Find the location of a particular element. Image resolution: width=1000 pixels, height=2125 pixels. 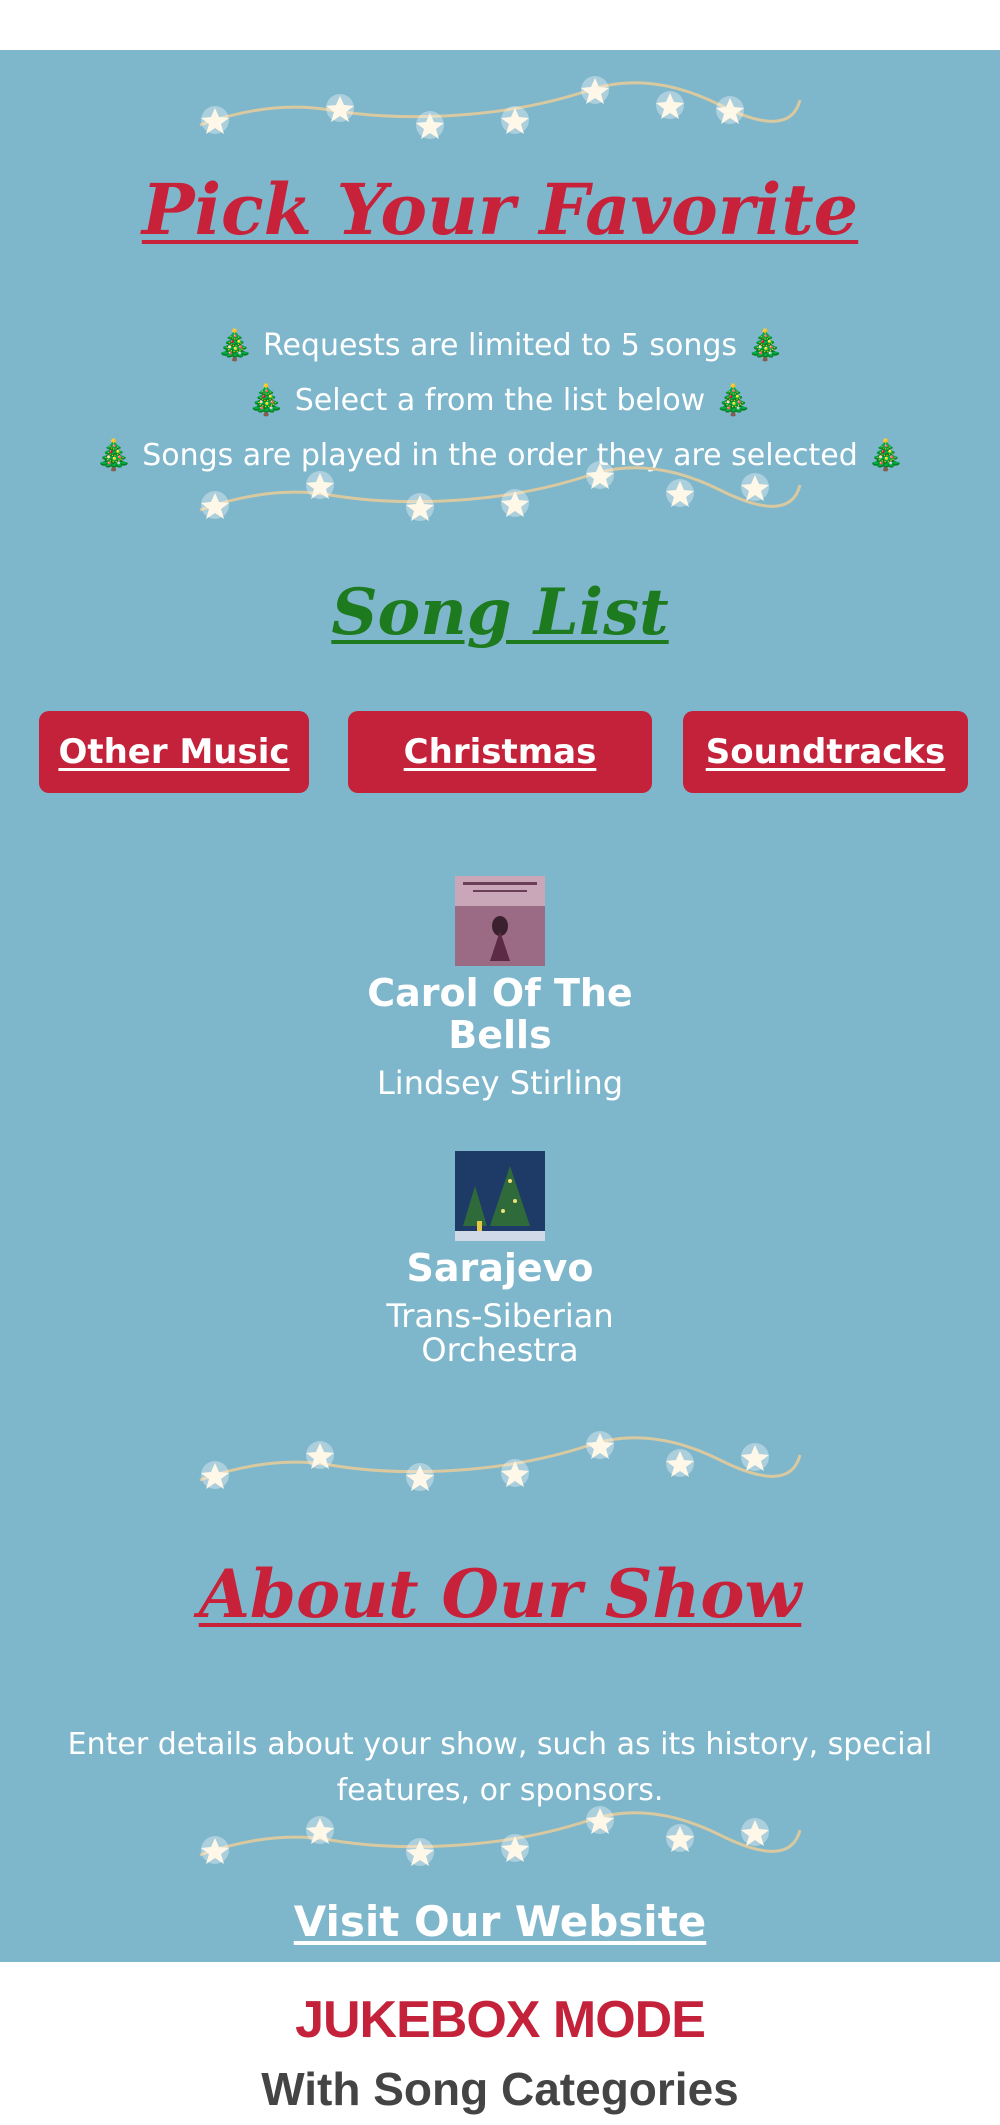

song-artist: Trans-Siberian Orchestra is located at coordinates (500, 1333).